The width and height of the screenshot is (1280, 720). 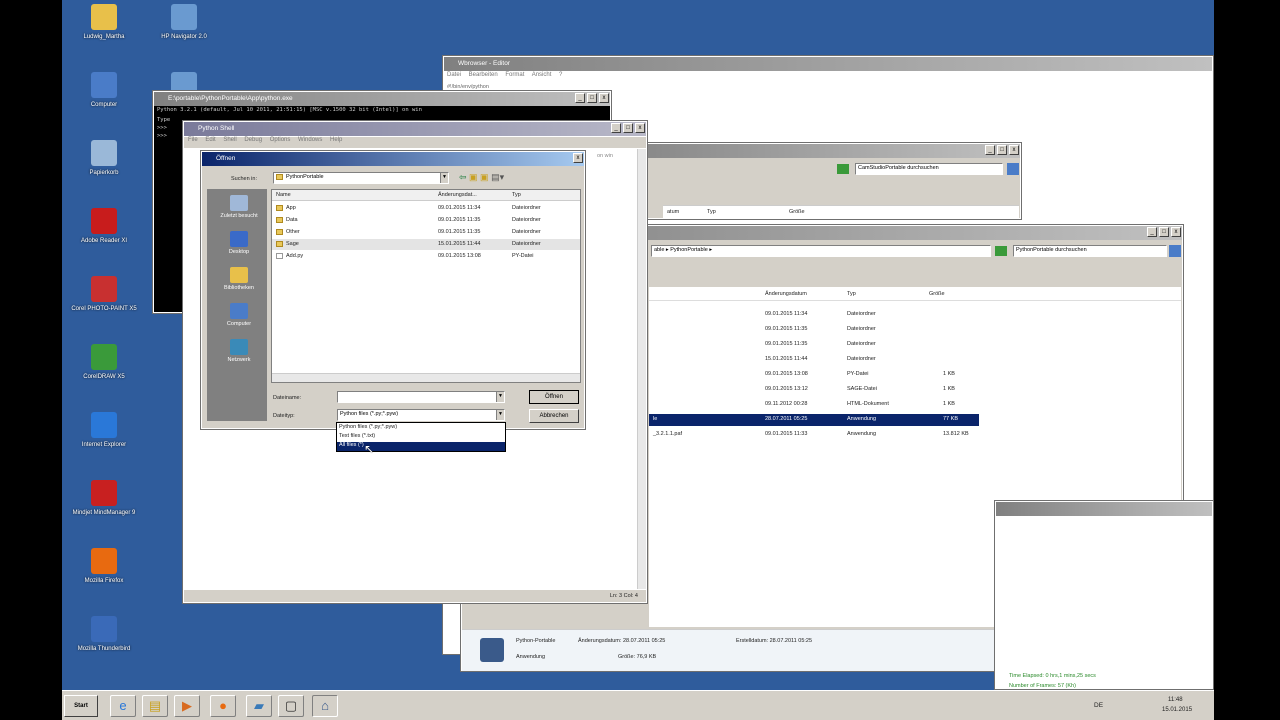 What do you see at coordinates (325, 706) in the screenshot?
I see `python-icon: ⌂` at bounding box center [325, 706].